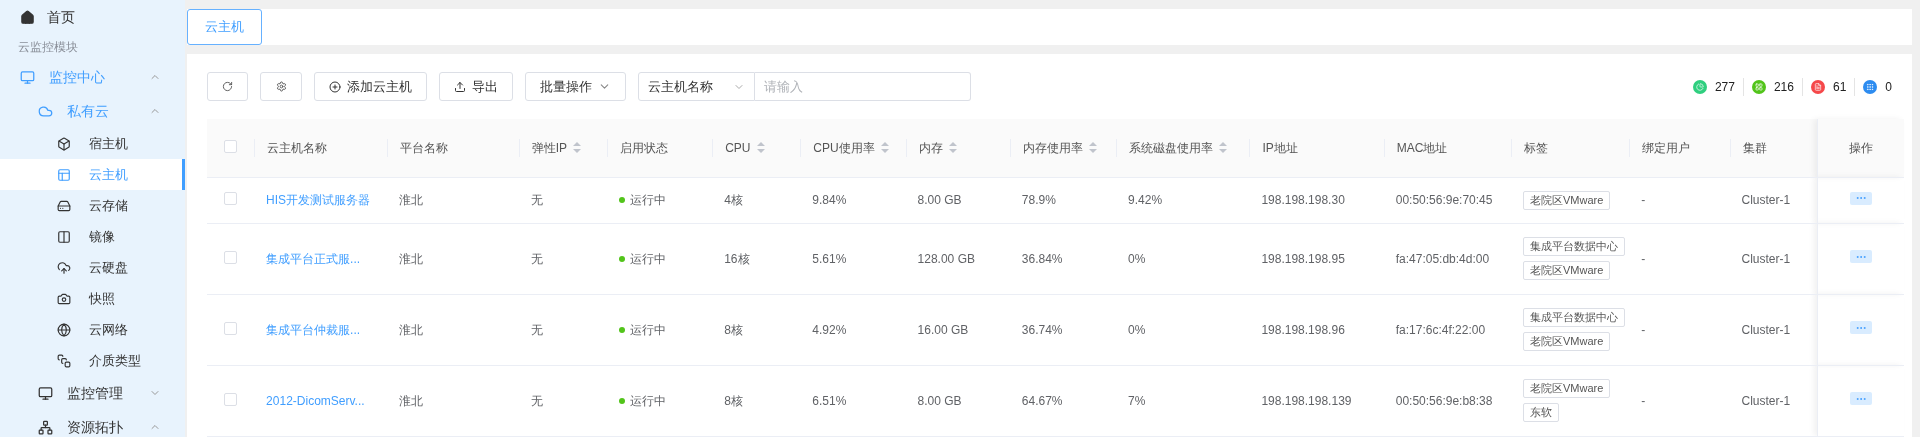 This screenshot has width=1920, height=437. What do you see at coordinates (733, 200) in the screenshot?
I see `table-cell: 4核` at bounding box center [733, 200].